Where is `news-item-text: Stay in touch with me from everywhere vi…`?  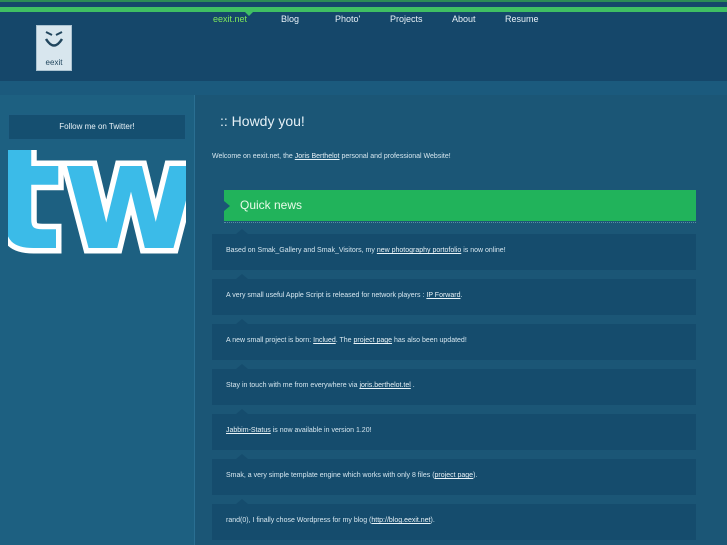 news-item-text: Stay in touch with me from everywhere vi… is located at coordinates (320, 385).